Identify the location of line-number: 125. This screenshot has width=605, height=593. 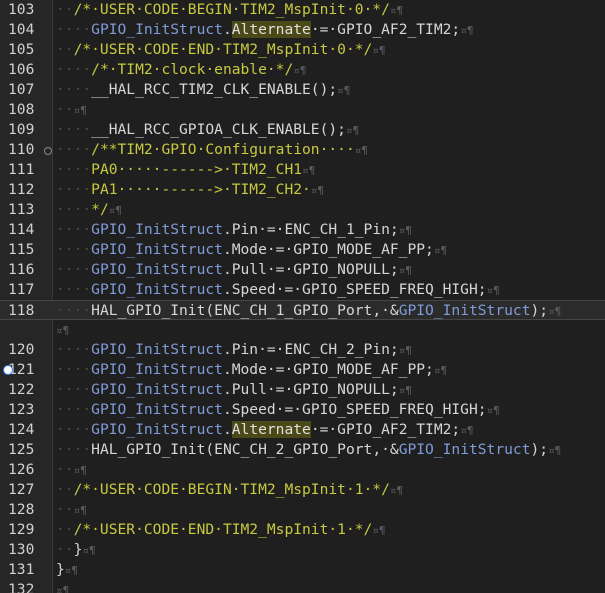
(21, 449).